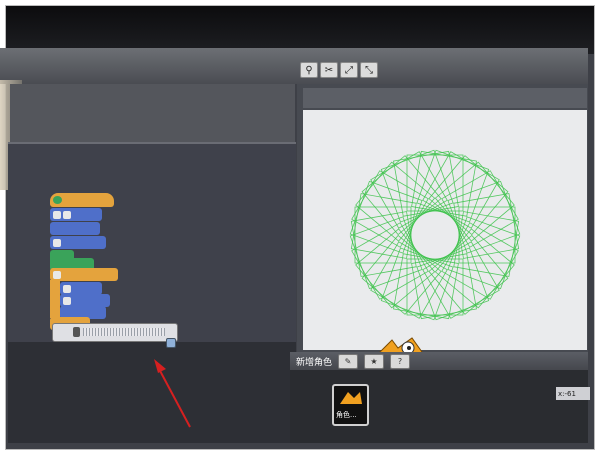 The image size is (600, 455). What do you see at coordinates (351, 398) in the screenshot?
I see `cat-icon` at bounding box center [351, 398].